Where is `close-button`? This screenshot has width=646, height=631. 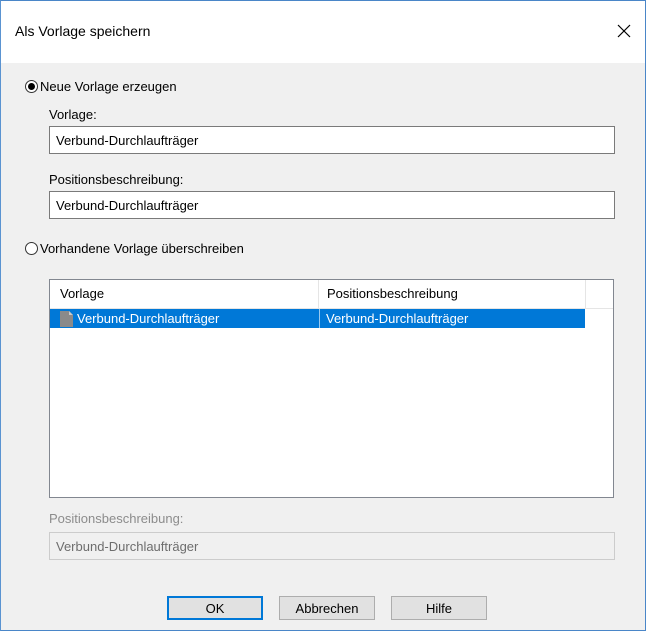
close-button is located at coordinates (624, 31).